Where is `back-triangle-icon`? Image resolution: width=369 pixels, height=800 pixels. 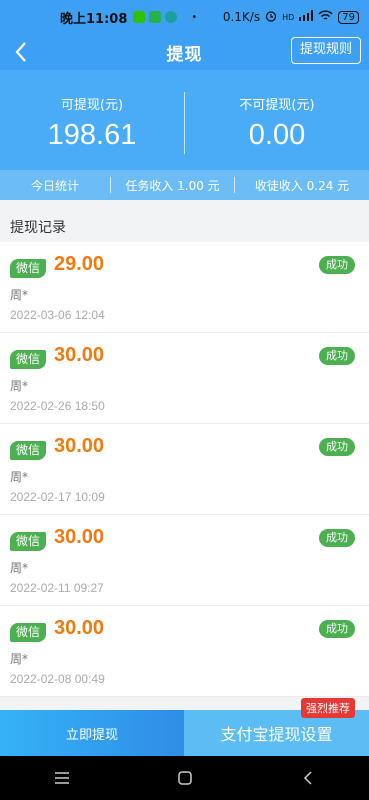
back-triangle-icon is located at coordinates (307, 778).